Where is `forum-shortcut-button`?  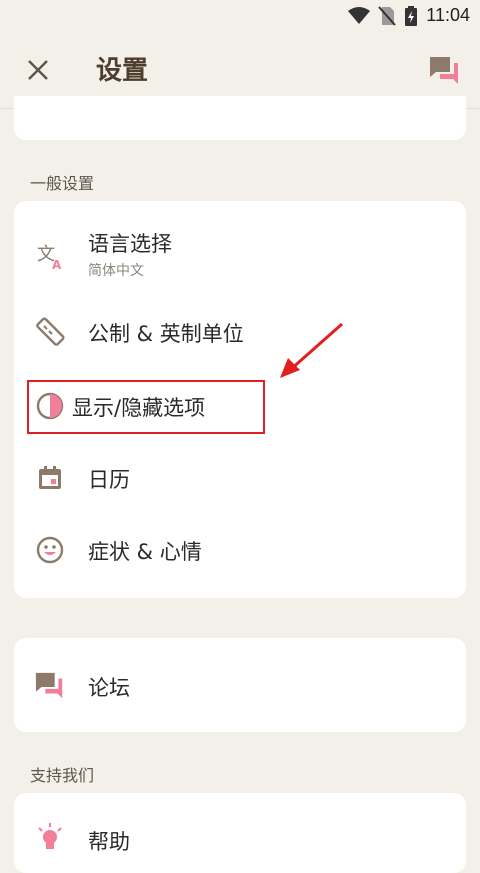 forum-shortcut-button is located at coordinates (445, 71).